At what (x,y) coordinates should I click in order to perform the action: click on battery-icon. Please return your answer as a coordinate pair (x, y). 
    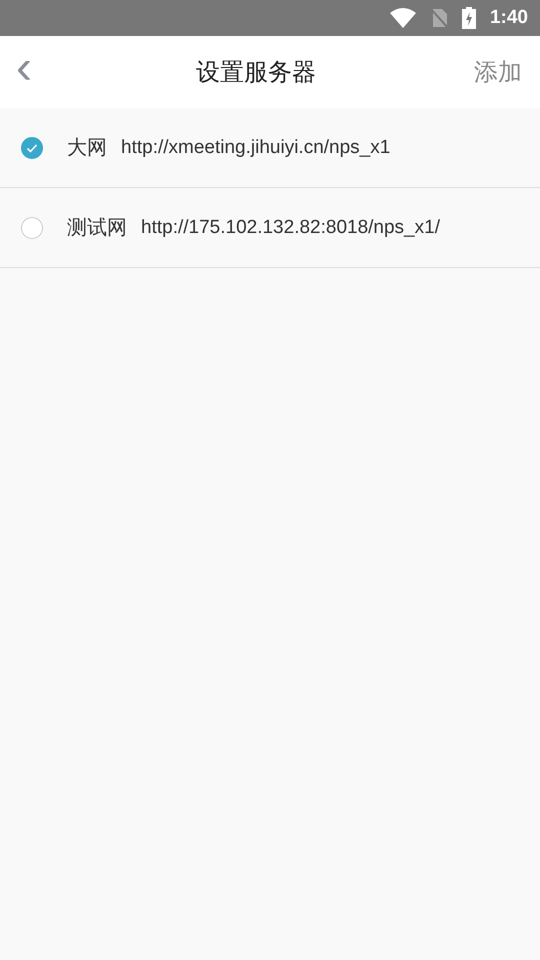
    Looking at the image, I should click on (469, 18).